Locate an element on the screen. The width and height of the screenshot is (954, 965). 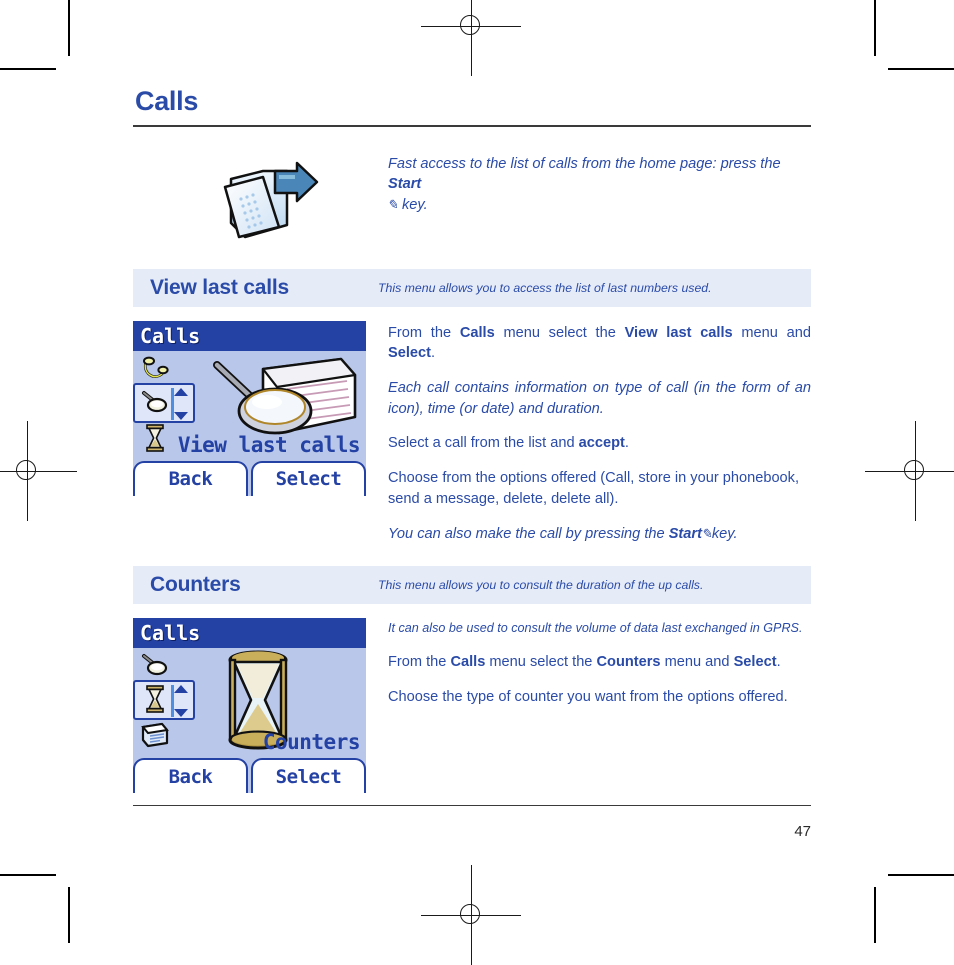
screenshot-column-2: Calls Counters Back Select is located at coordinates (260, 706).